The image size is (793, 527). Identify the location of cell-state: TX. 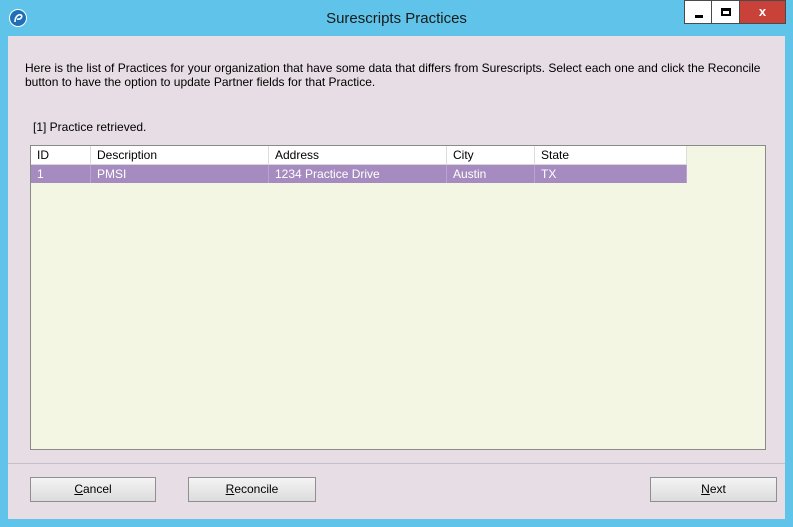
(611, 174).